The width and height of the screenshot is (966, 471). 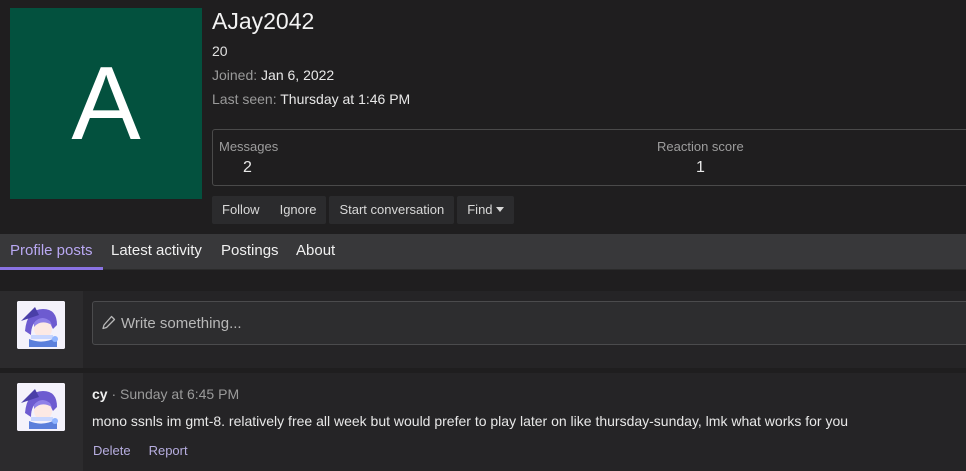 What do you see at coordinates (244, 99) in the screenshot?
I see `last-seen-label: Last seen:` at bounding box center [244, 99].